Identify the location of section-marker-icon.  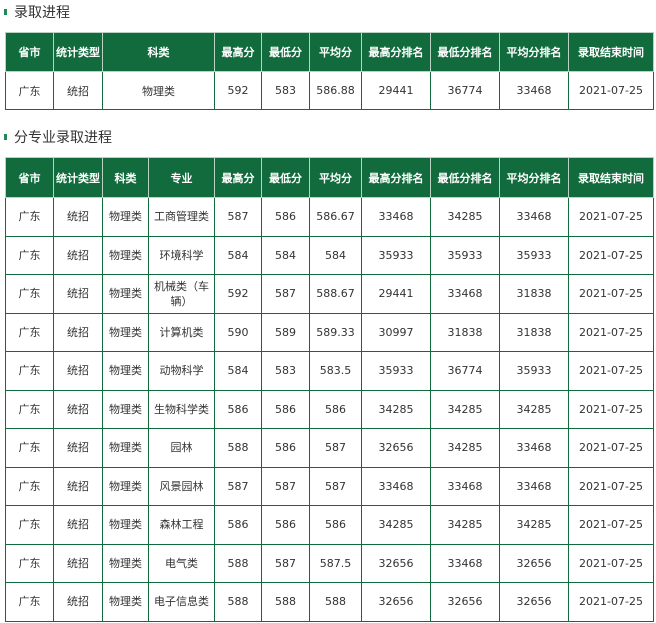
(5, 12).